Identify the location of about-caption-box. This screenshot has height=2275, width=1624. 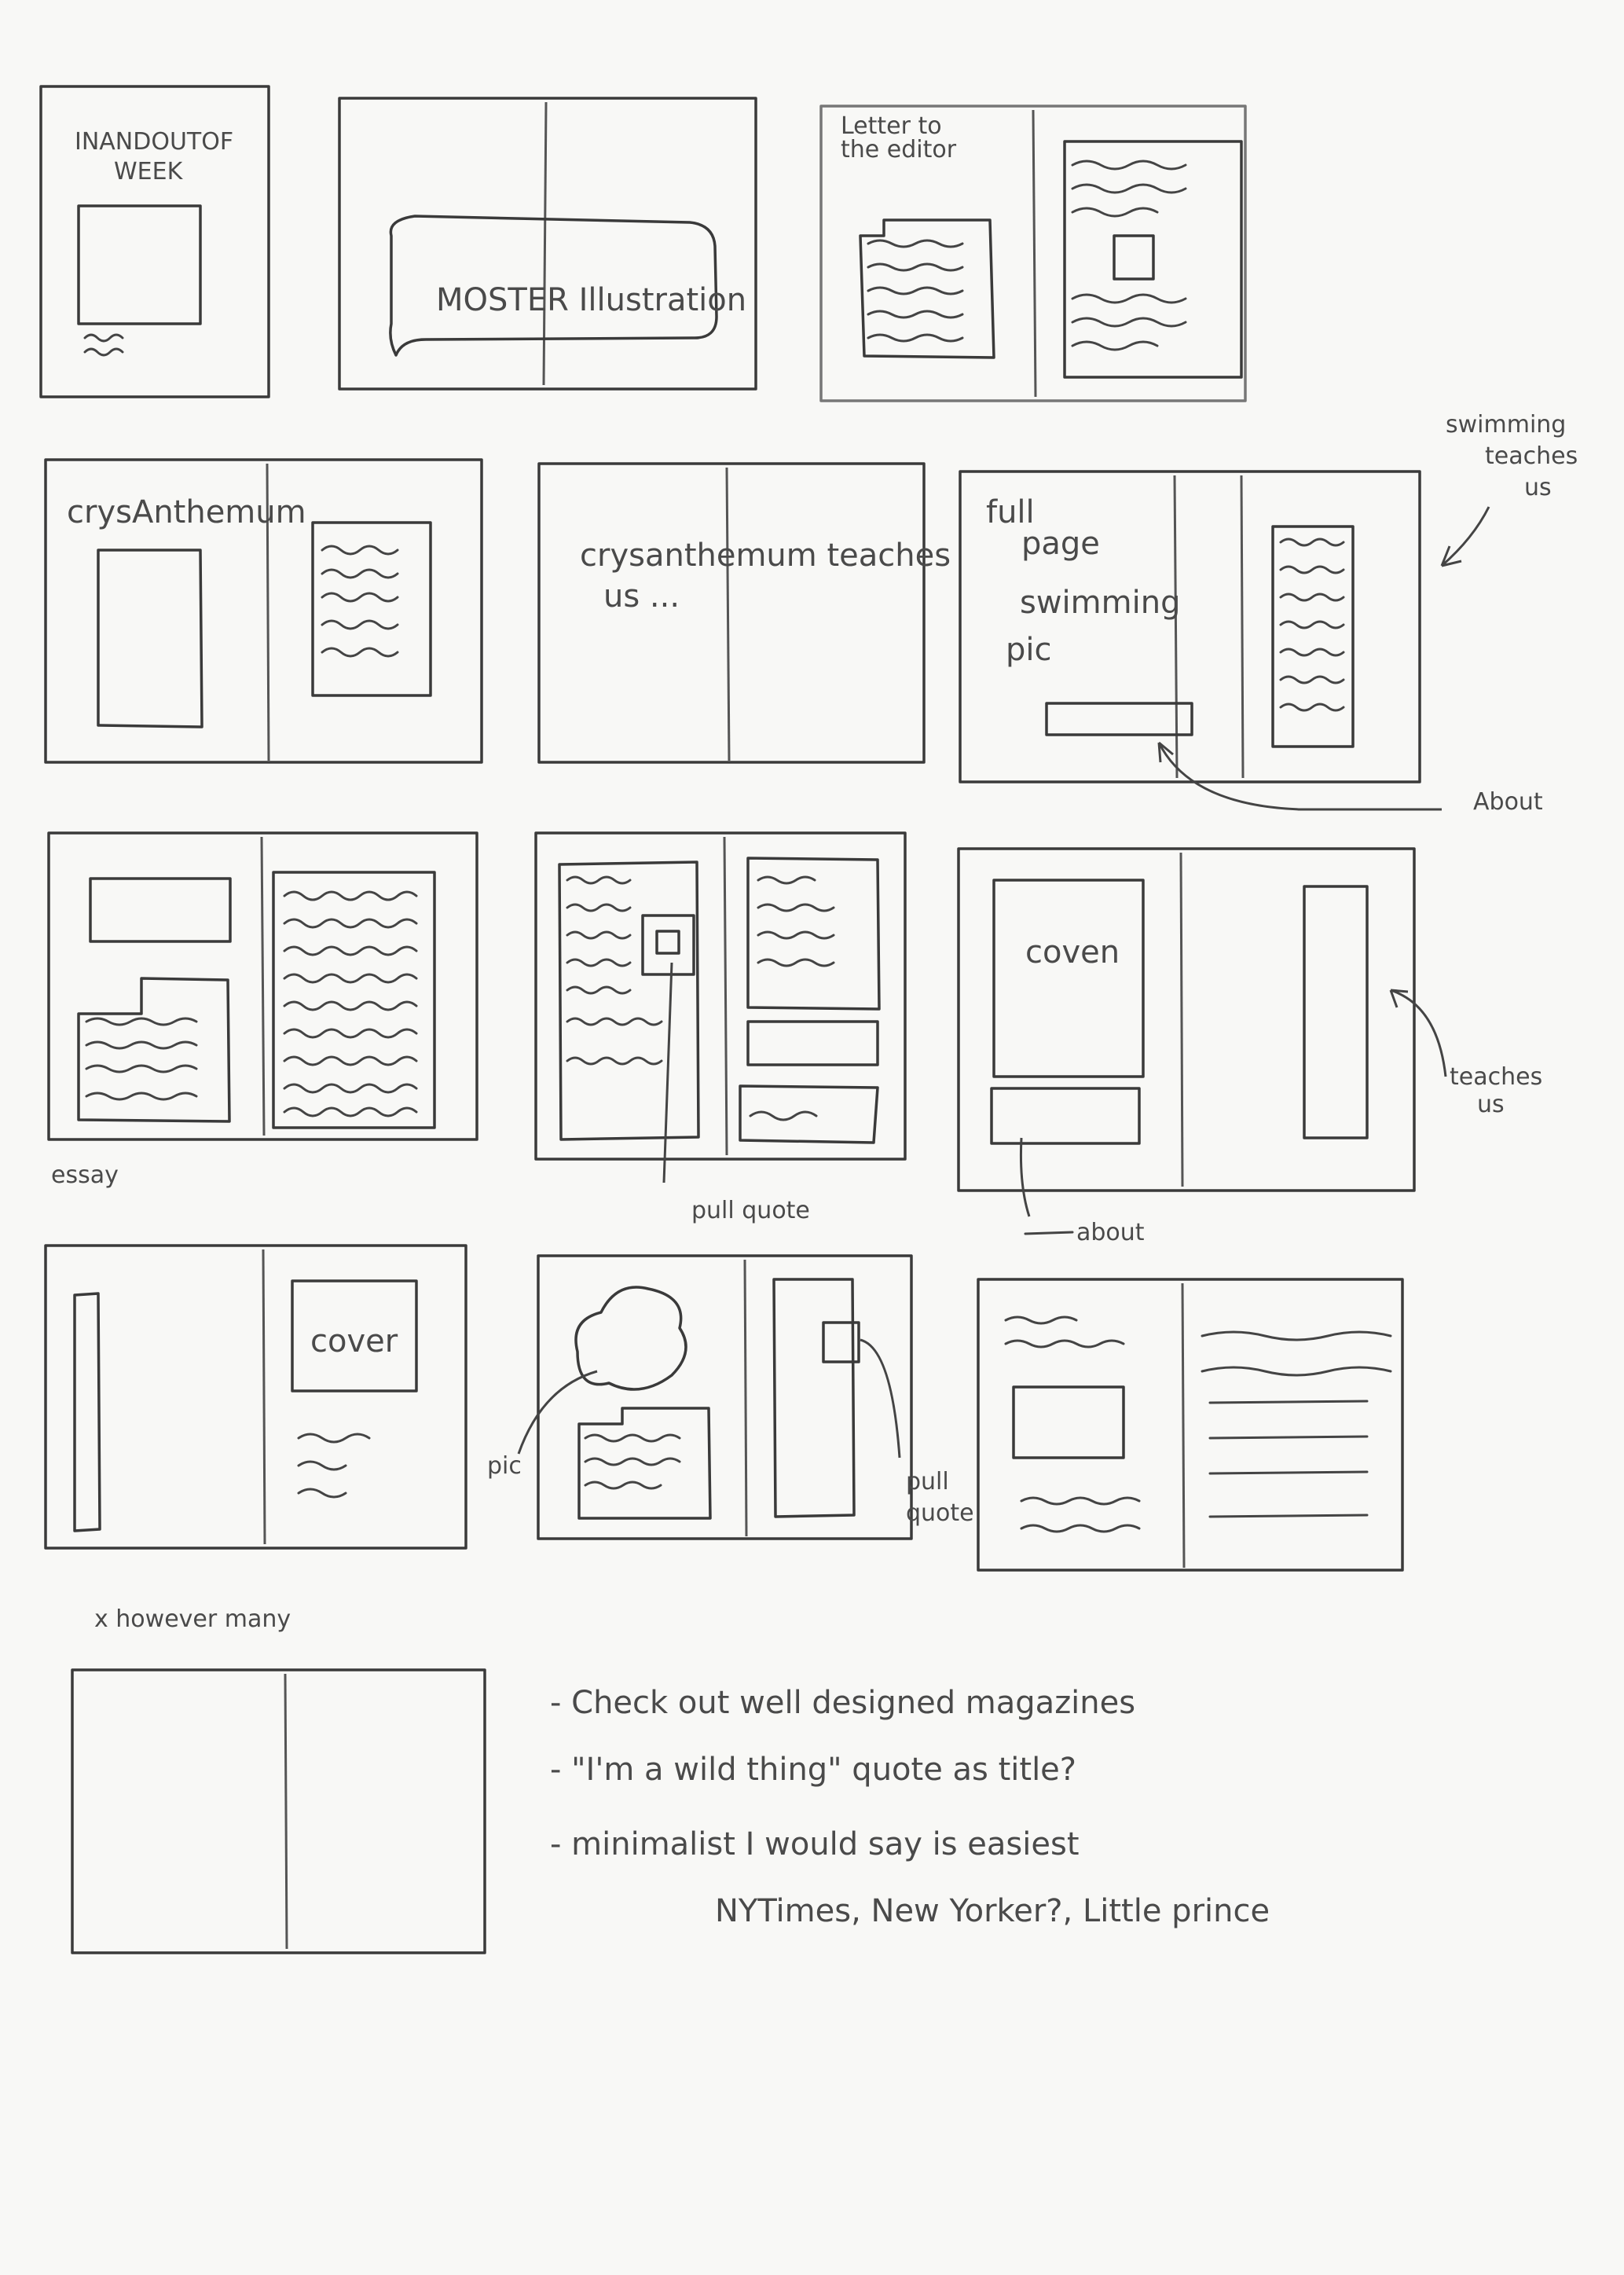
(1066, 1116).